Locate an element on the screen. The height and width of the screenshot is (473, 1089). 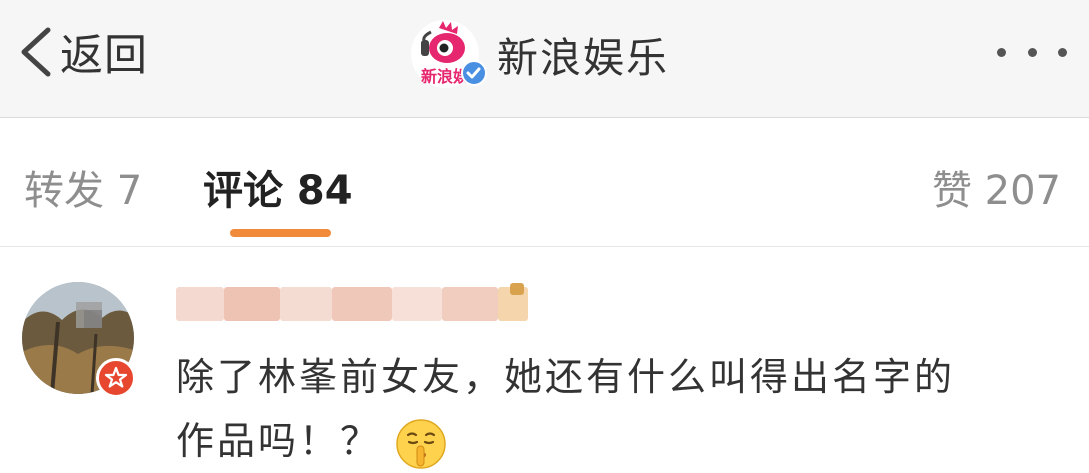
avatar is located at coordinates (80, 340).